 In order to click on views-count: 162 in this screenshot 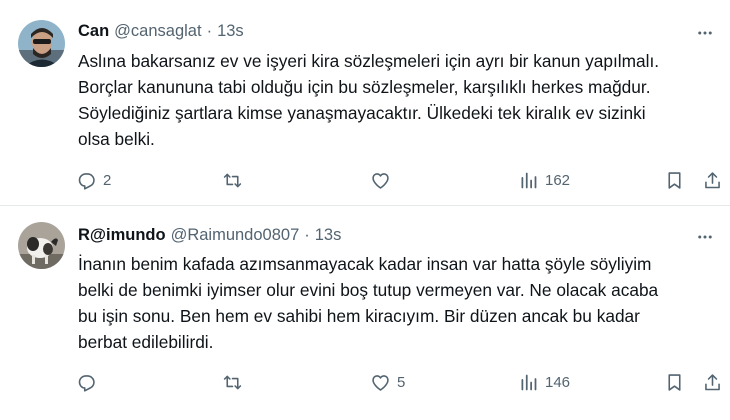, I will do `click(558, 180)`.